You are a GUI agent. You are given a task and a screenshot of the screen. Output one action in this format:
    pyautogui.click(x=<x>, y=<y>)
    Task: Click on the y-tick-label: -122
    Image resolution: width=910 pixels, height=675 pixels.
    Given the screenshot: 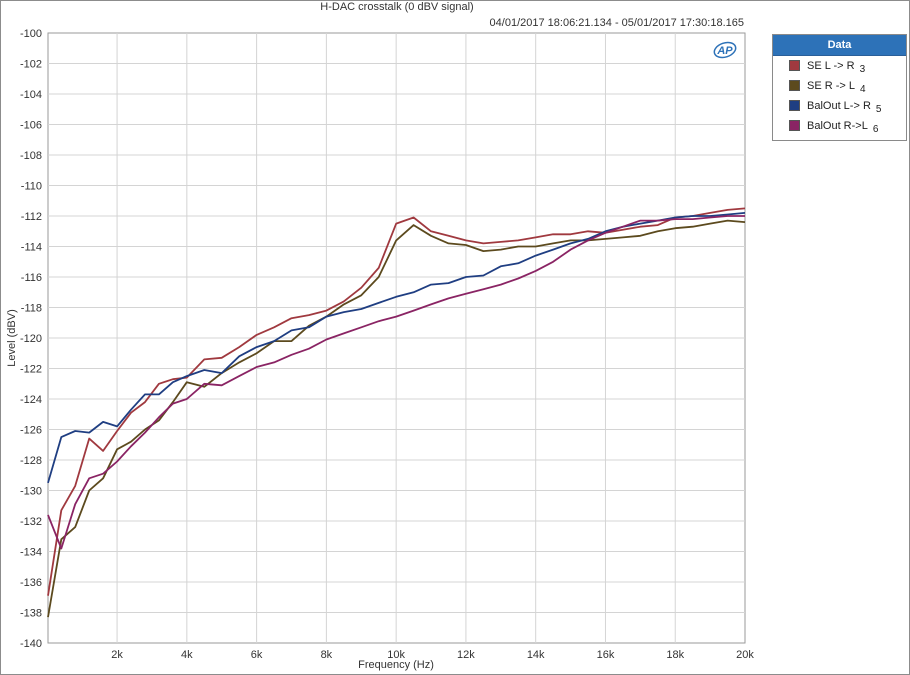 What is the action you would take?
    pyautogui.click(x=31, y=370)
    